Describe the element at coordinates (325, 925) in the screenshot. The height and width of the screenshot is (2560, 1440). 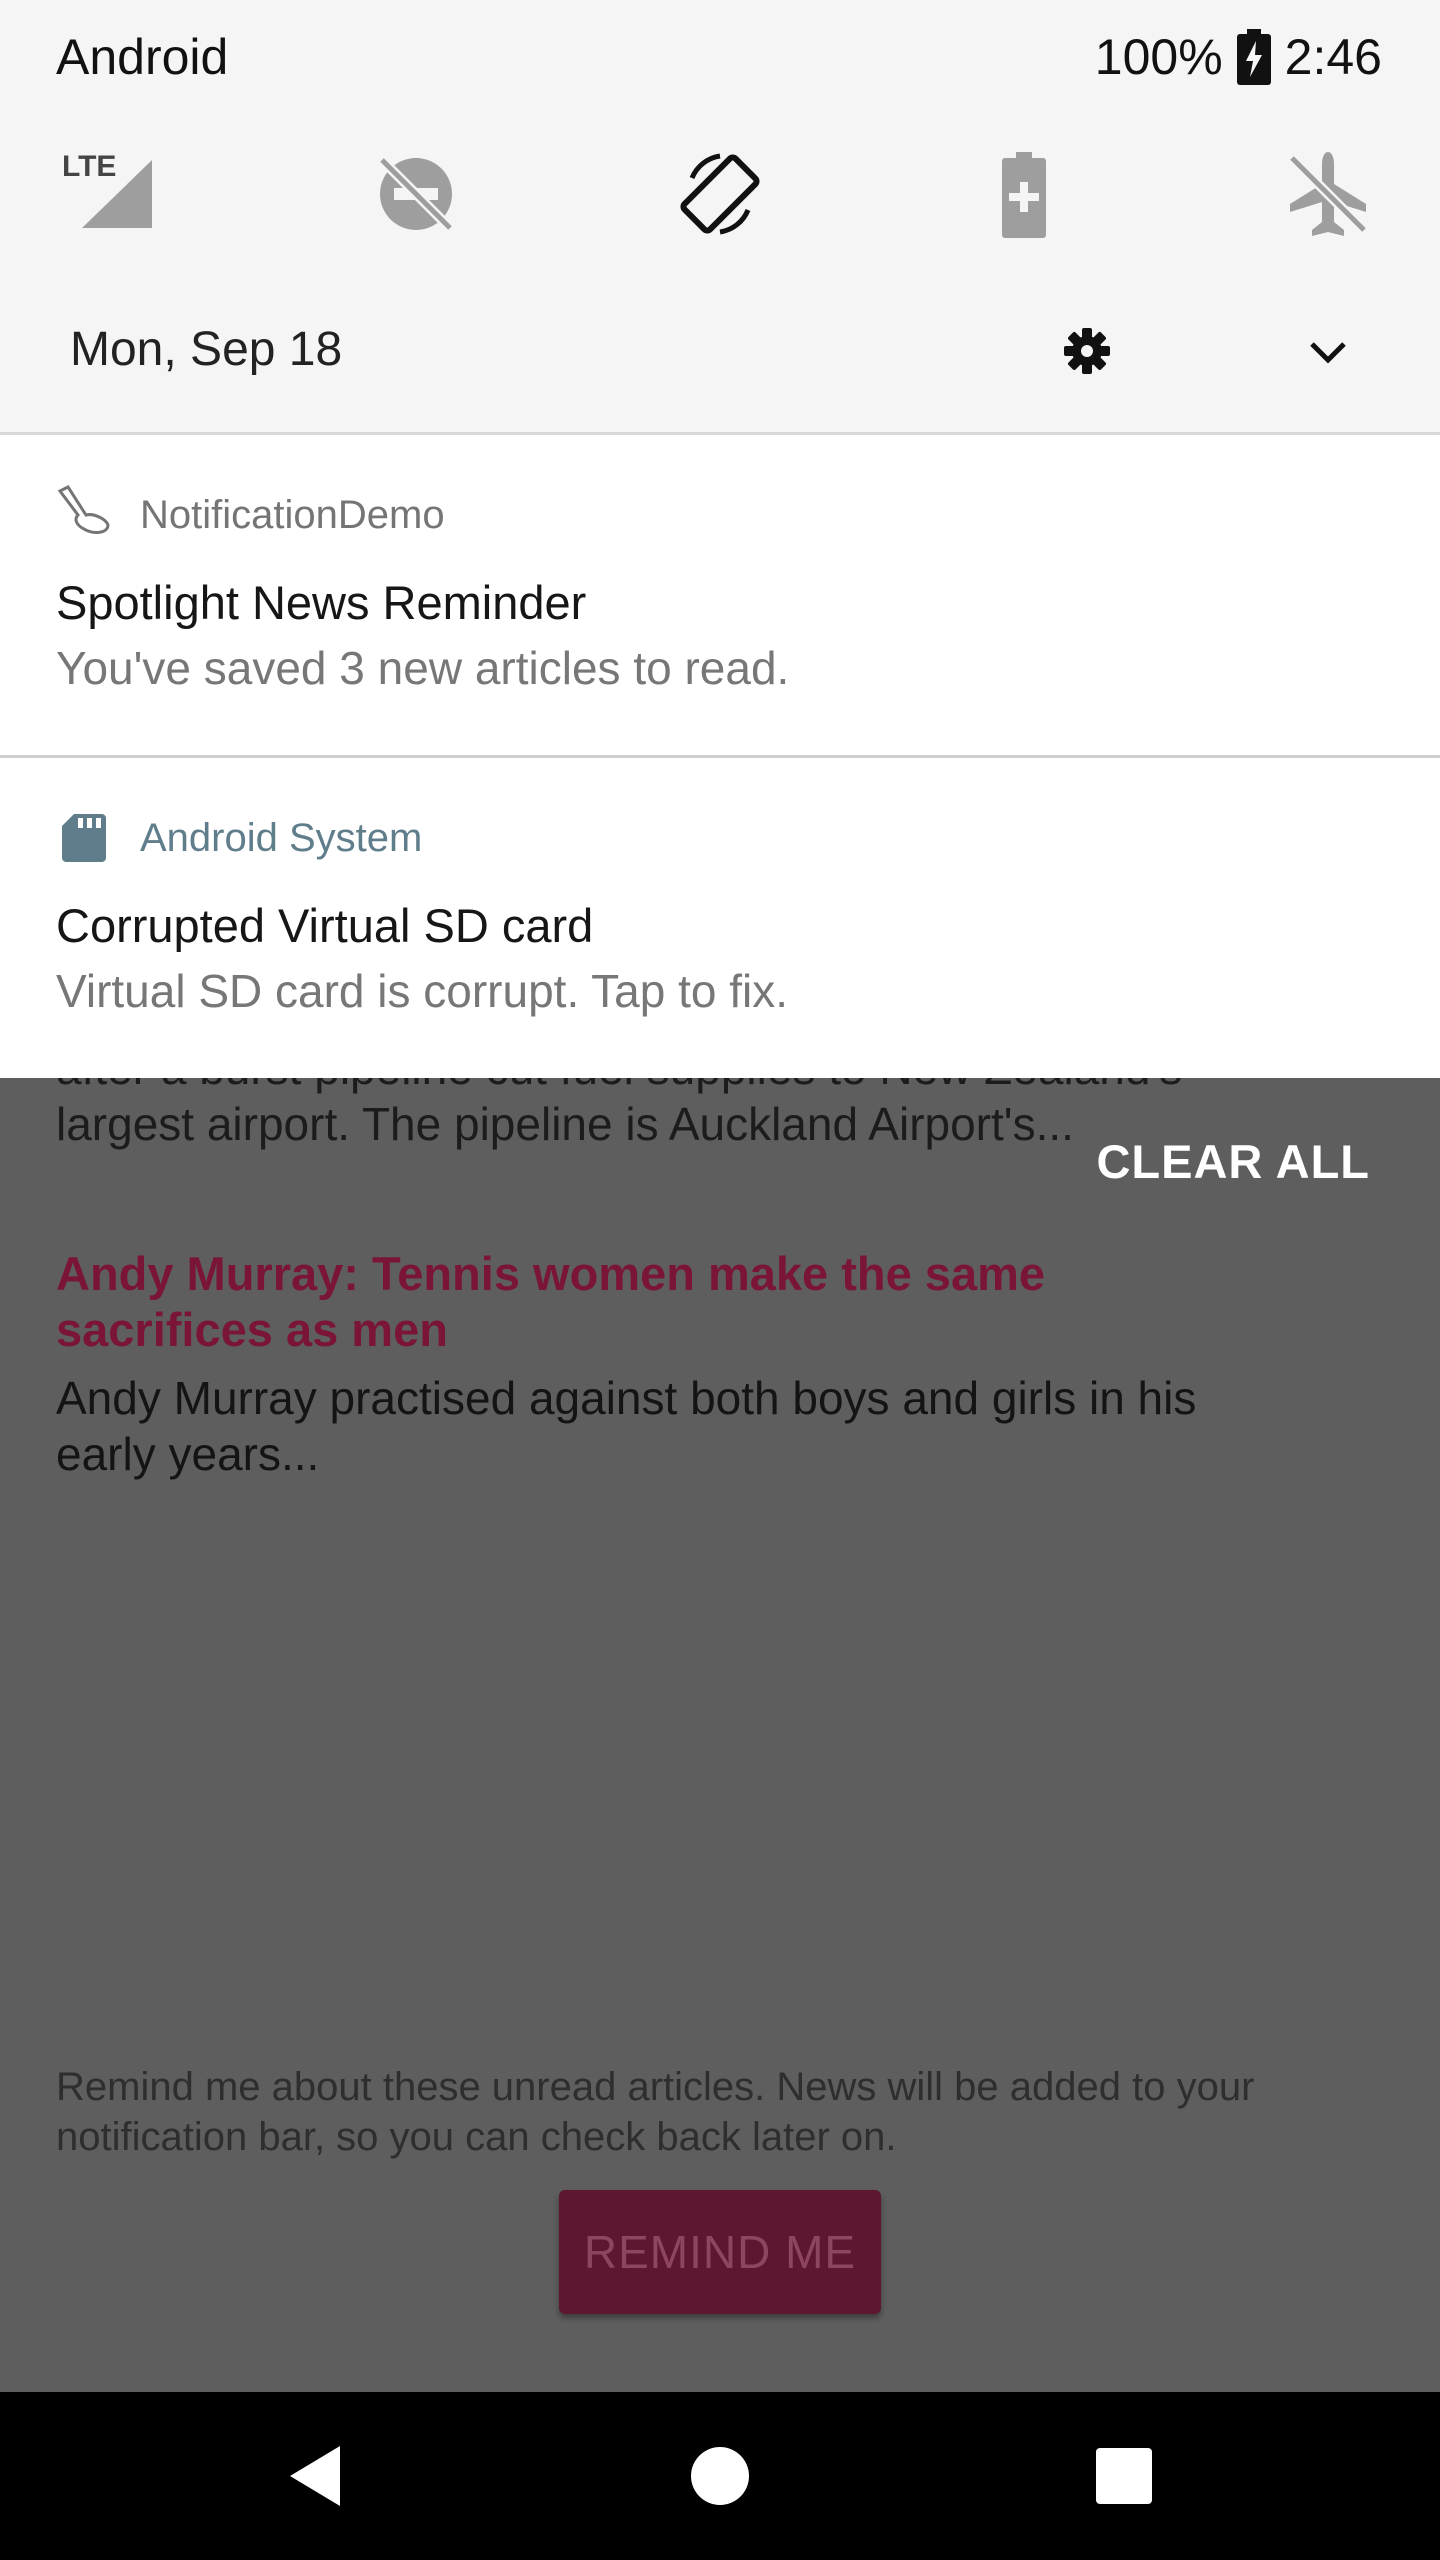
I see `notification-title: Corrupted Virtual SD card` at that location.